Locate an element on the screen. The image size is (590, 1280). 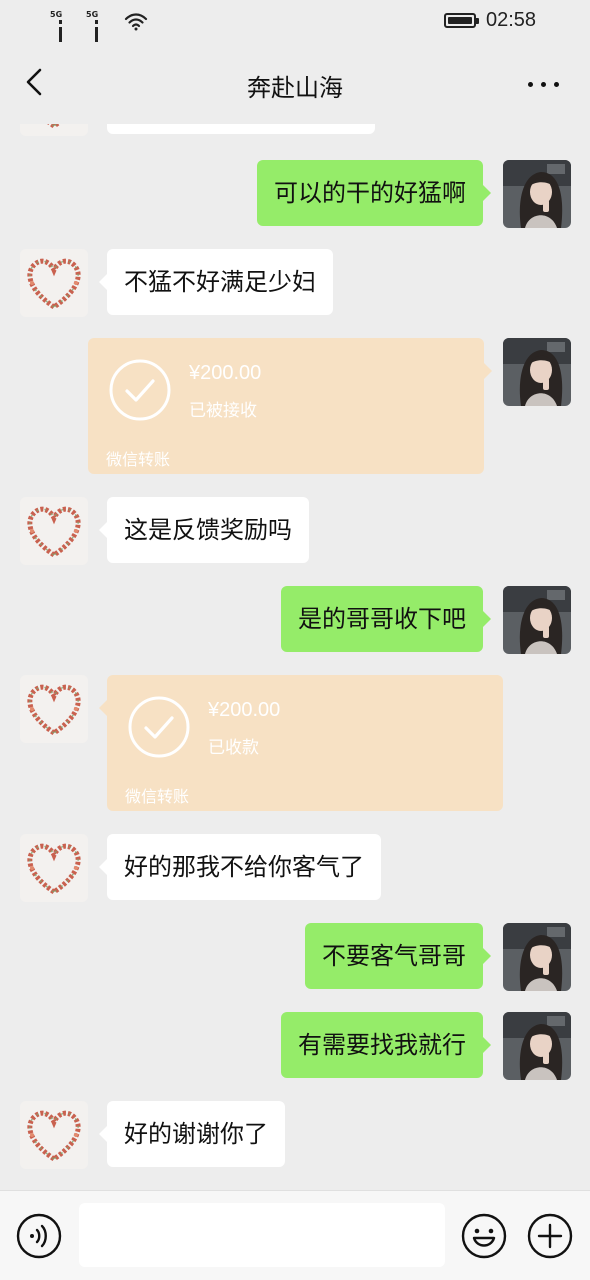
battery-icon is located at coordinates (461, 20).